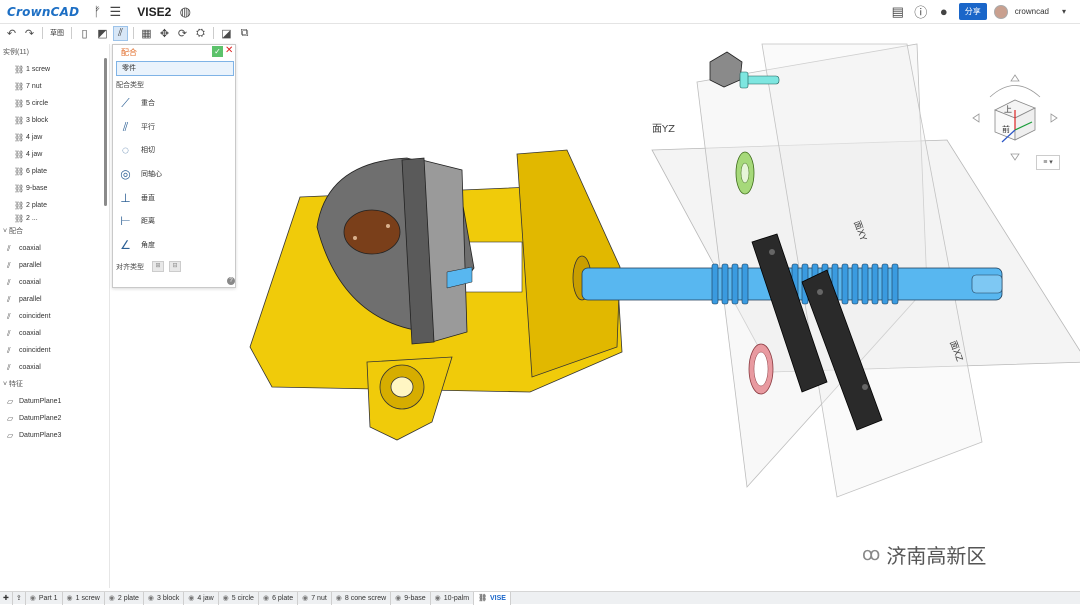  Describe the element at coordinates (1032, 11) in the screenshot. I see `username: crowncad` at that location.